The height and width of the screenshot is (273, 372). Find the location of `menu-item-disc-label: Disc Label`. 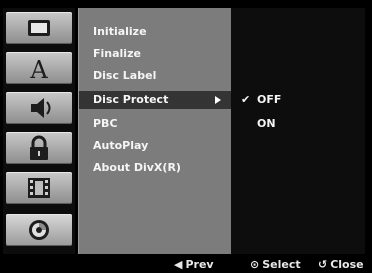

menu-item-disc-label: Disc Label is located at coordinates (155, 76).